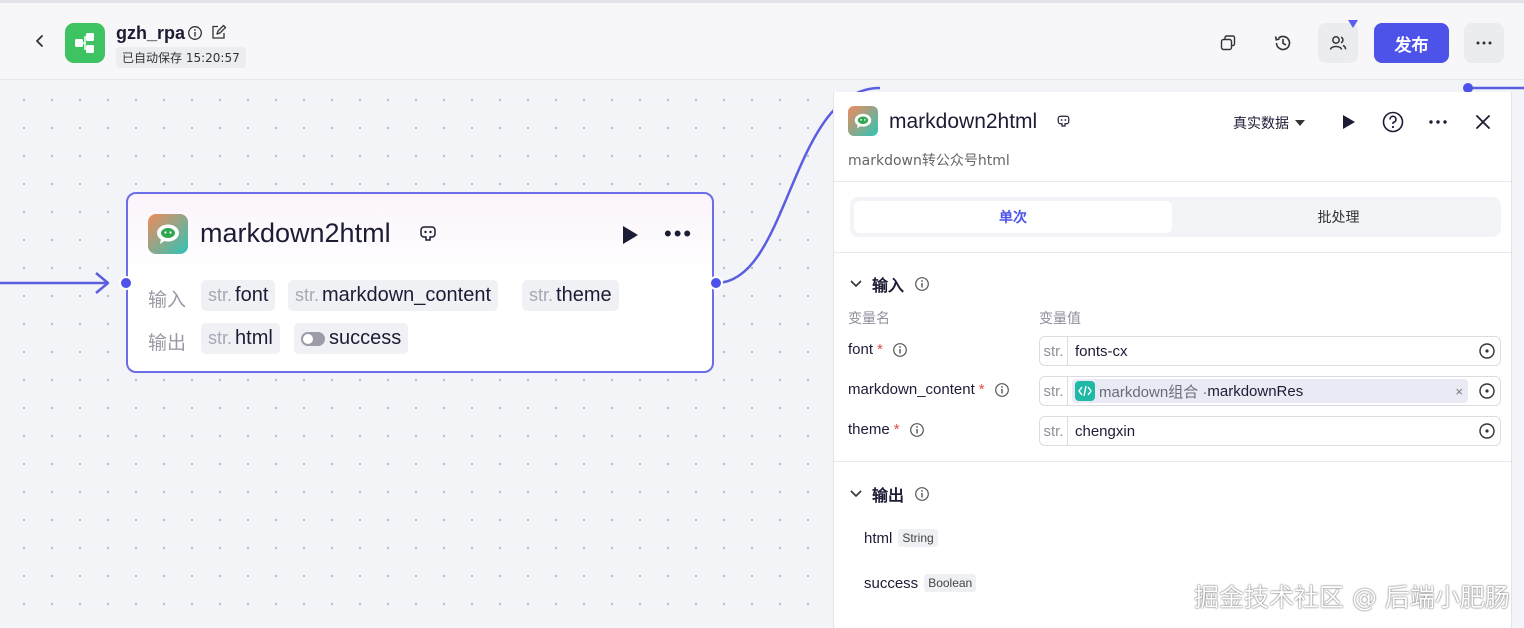  What do you see at coordinates (126, 283) in the screenshot?
I see `node-input-port` at bounding box center [126, 283].